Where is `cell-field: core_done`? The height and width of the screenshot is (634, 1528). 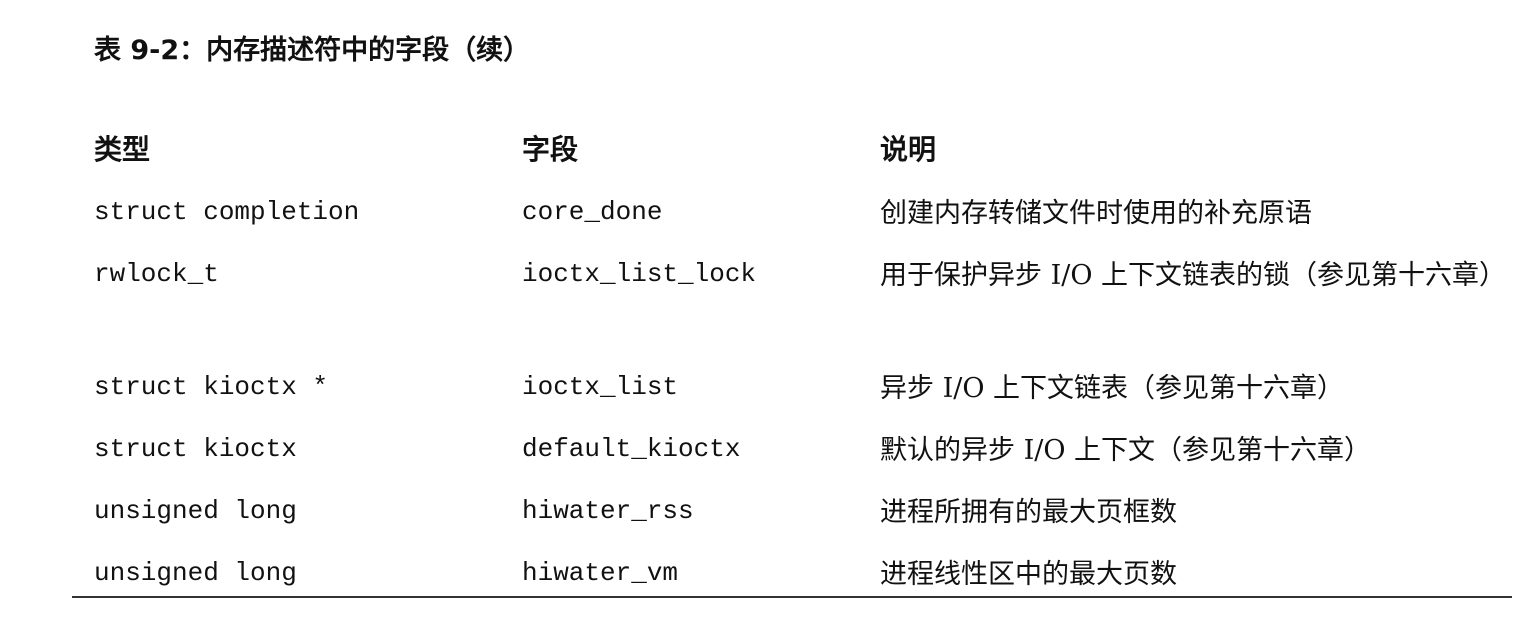
cell-field: core_done is located at coordinates (592, 212).